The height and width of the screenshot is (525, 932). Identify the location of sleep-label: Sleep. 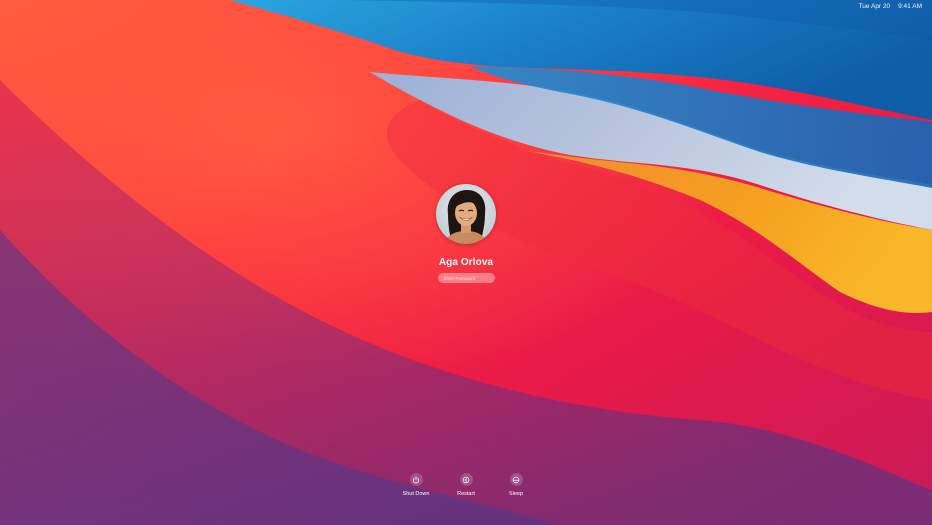
(516, 494).